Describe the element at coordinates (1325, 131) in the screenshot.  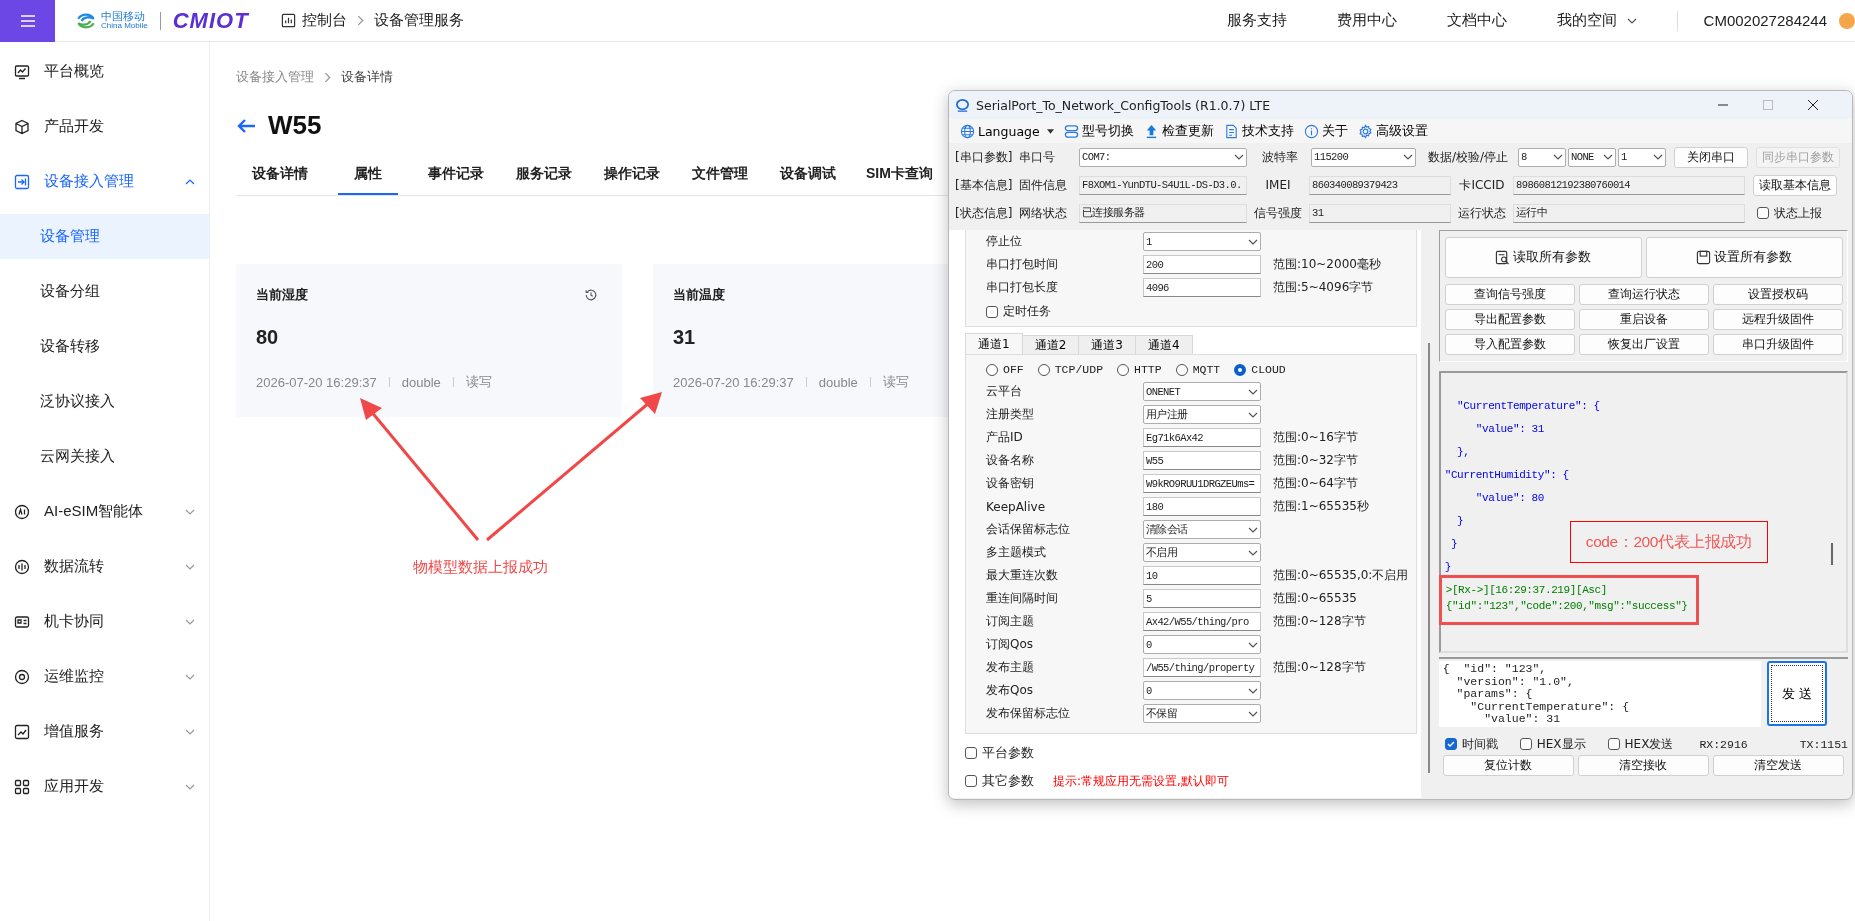
I see `toolbar-button: 关于` at that location.